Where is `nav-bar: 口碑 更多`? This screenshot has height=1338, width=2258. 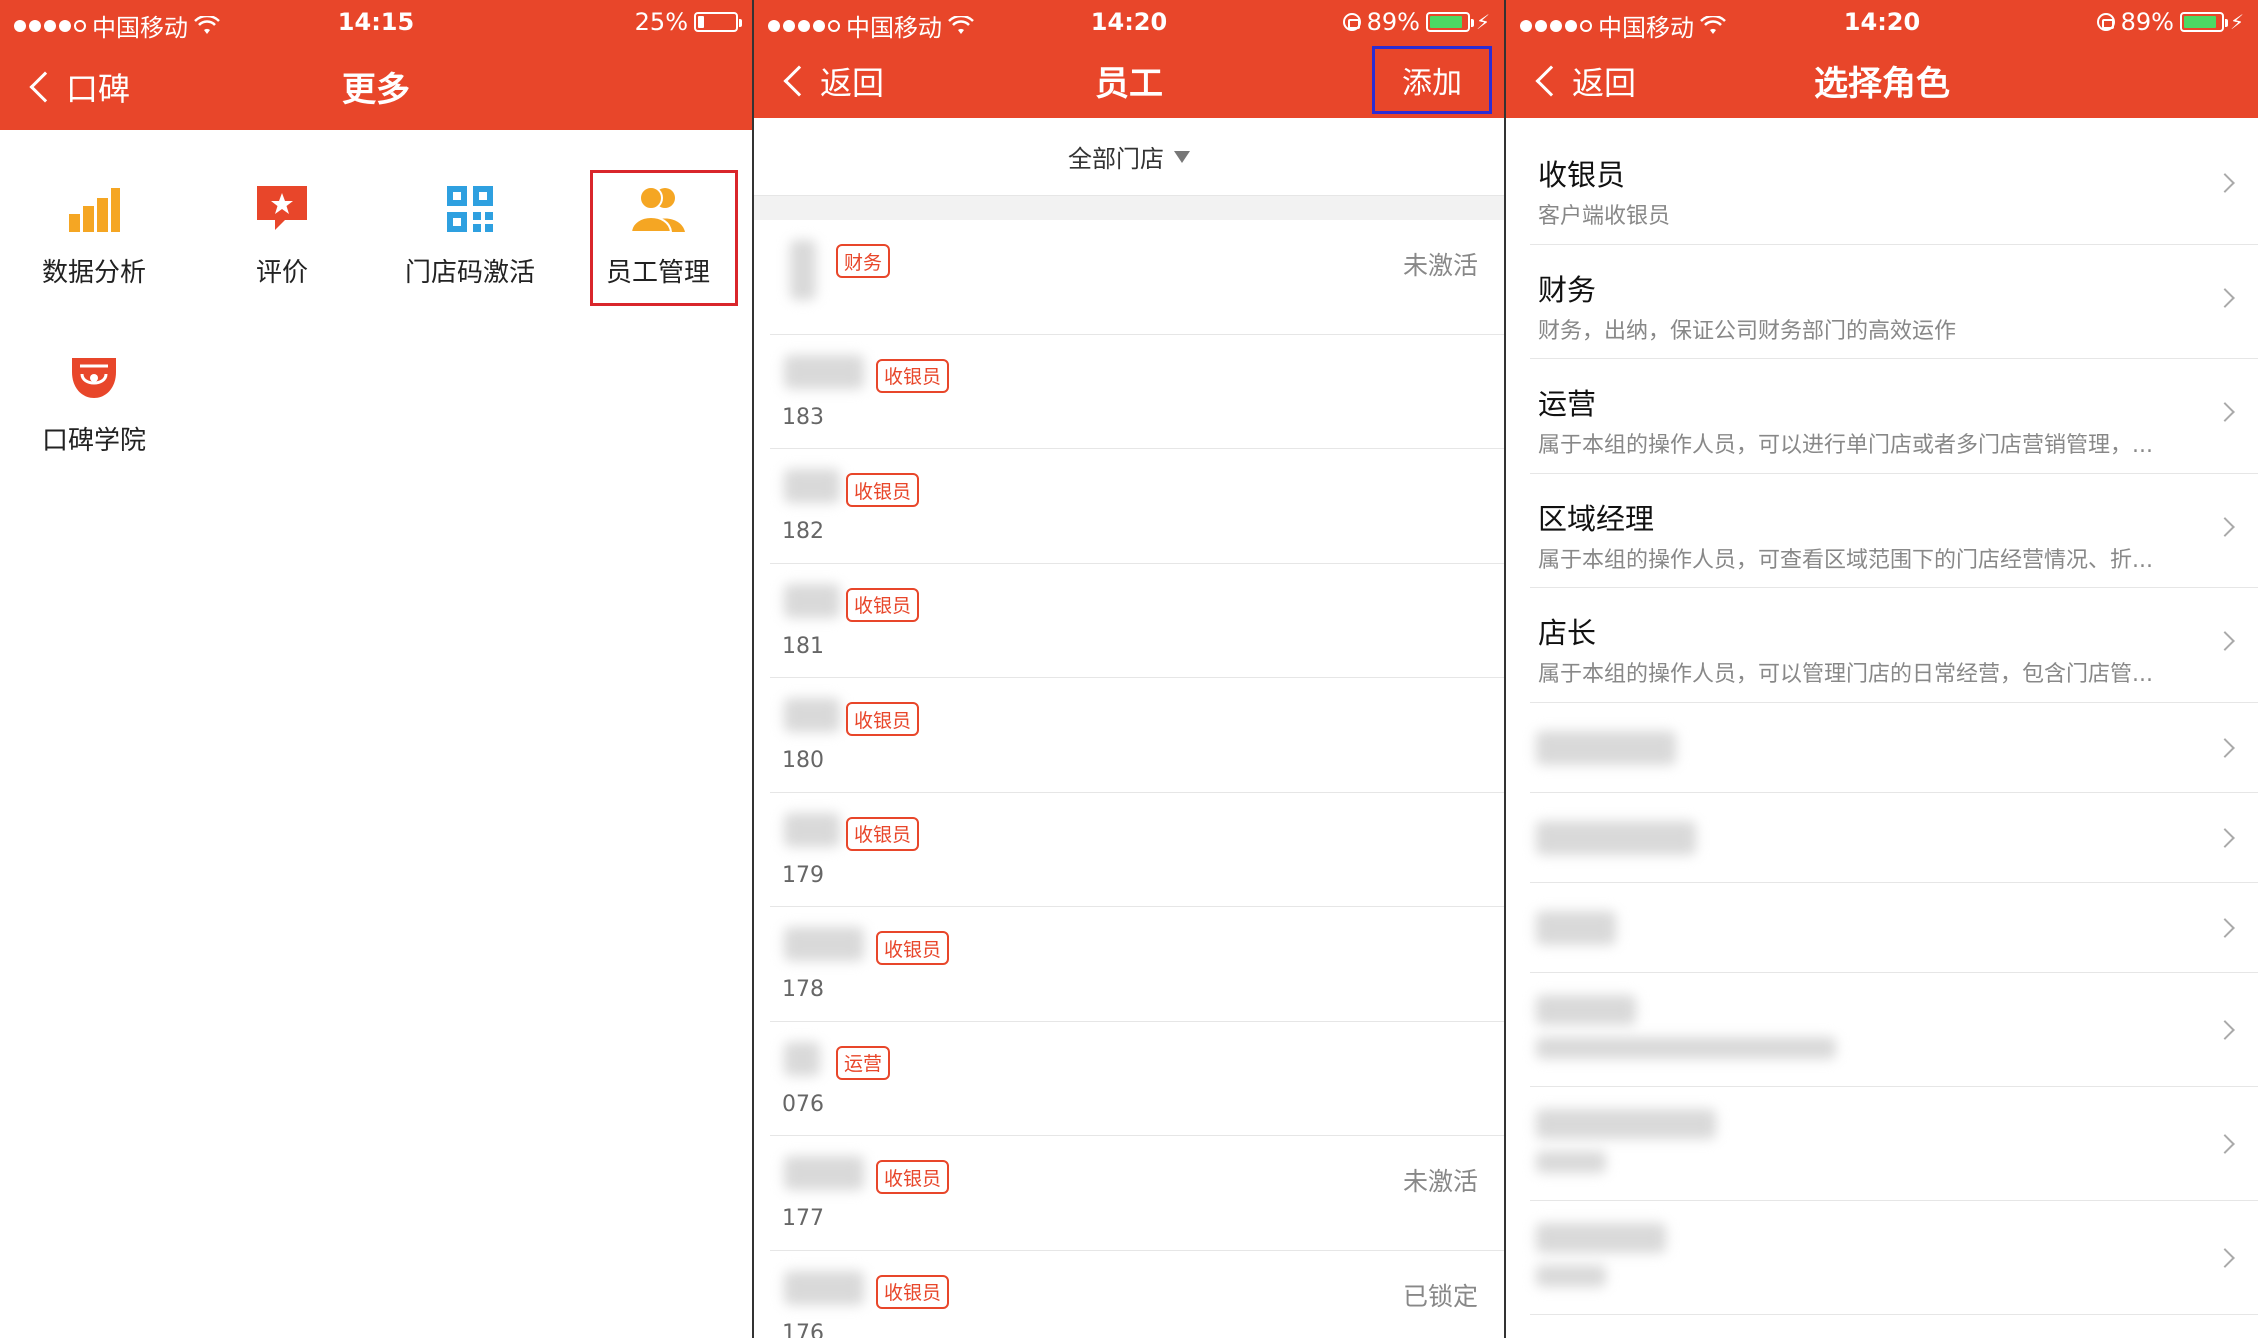
nav-bar: 口碑 更多 is located at coordinates (376, 85).